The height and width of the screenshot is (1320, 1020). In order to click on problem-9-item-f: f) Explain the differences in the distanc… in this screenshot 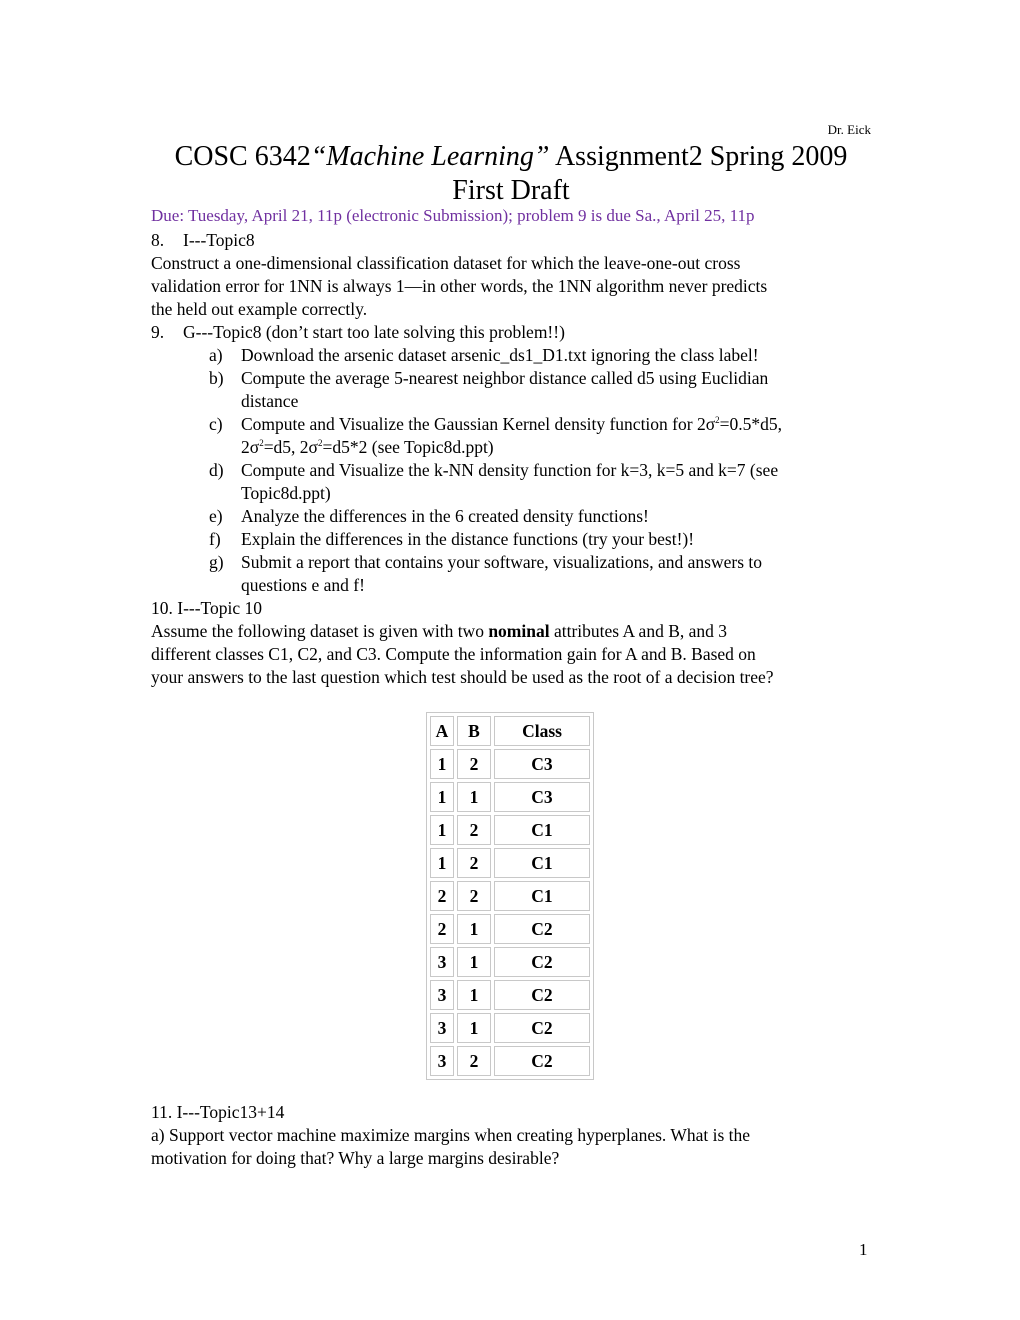, I will do `click(452, 539)`.